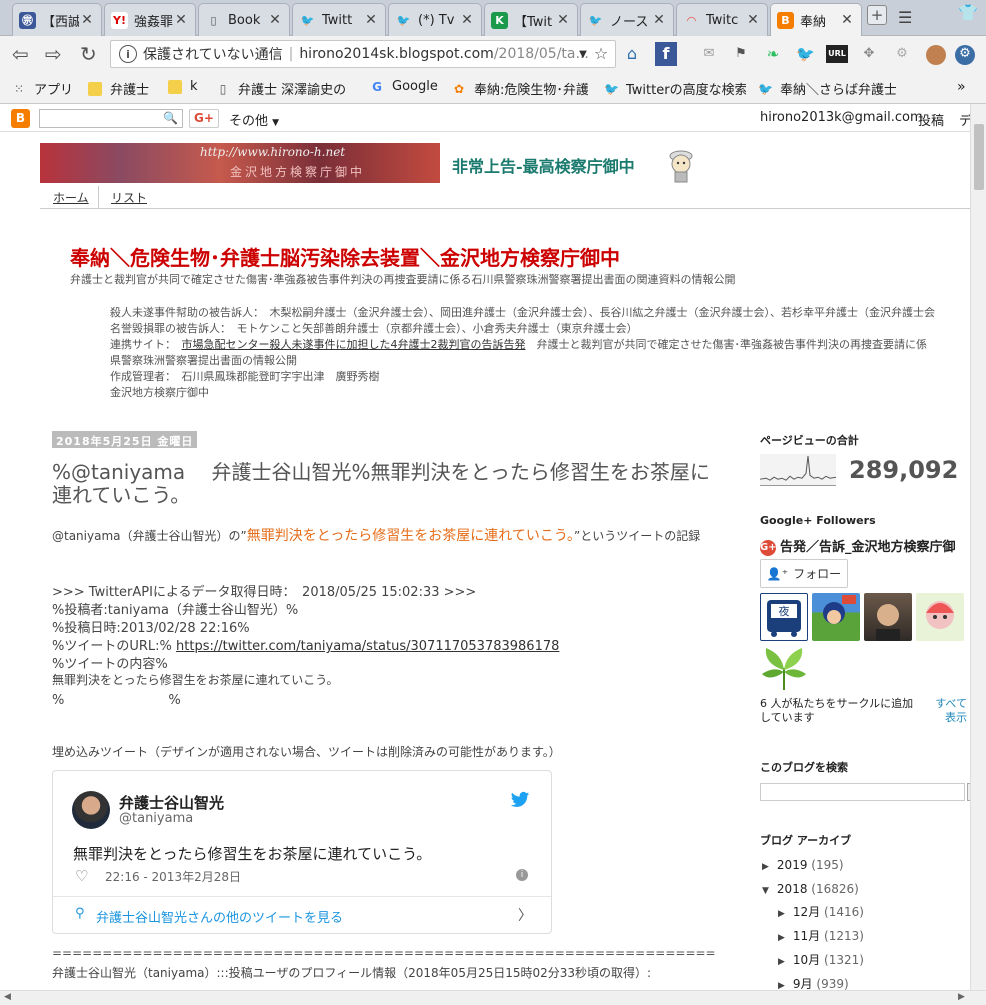 The image size is (986, 1005). I want to click on horizontal-scrollbar: ◀ ▶, so click(493, 997).